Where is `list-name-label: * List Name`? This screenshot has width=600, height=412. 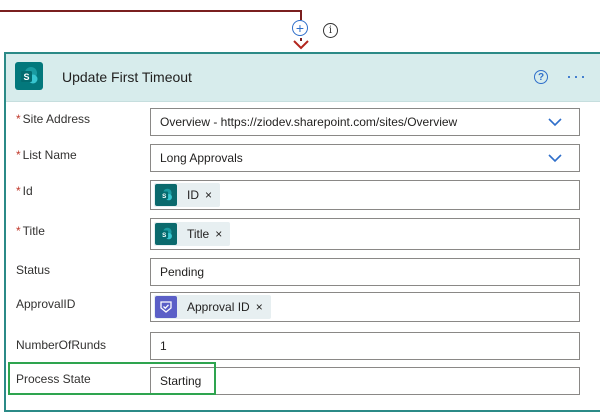
list-name-label: * List Name is located at coordinates (46, 155).